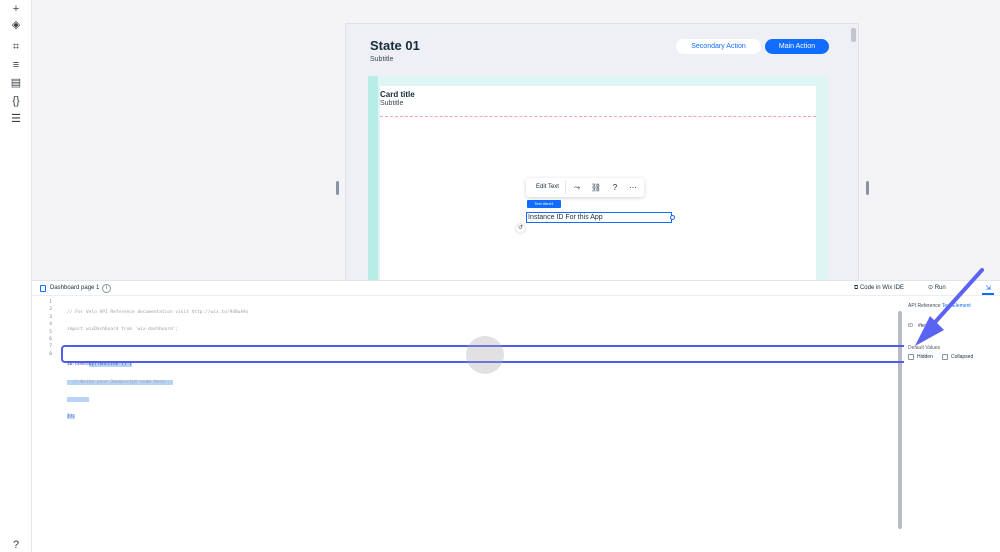  I want to click on code-braces-icon: {}, so click(16, 101).